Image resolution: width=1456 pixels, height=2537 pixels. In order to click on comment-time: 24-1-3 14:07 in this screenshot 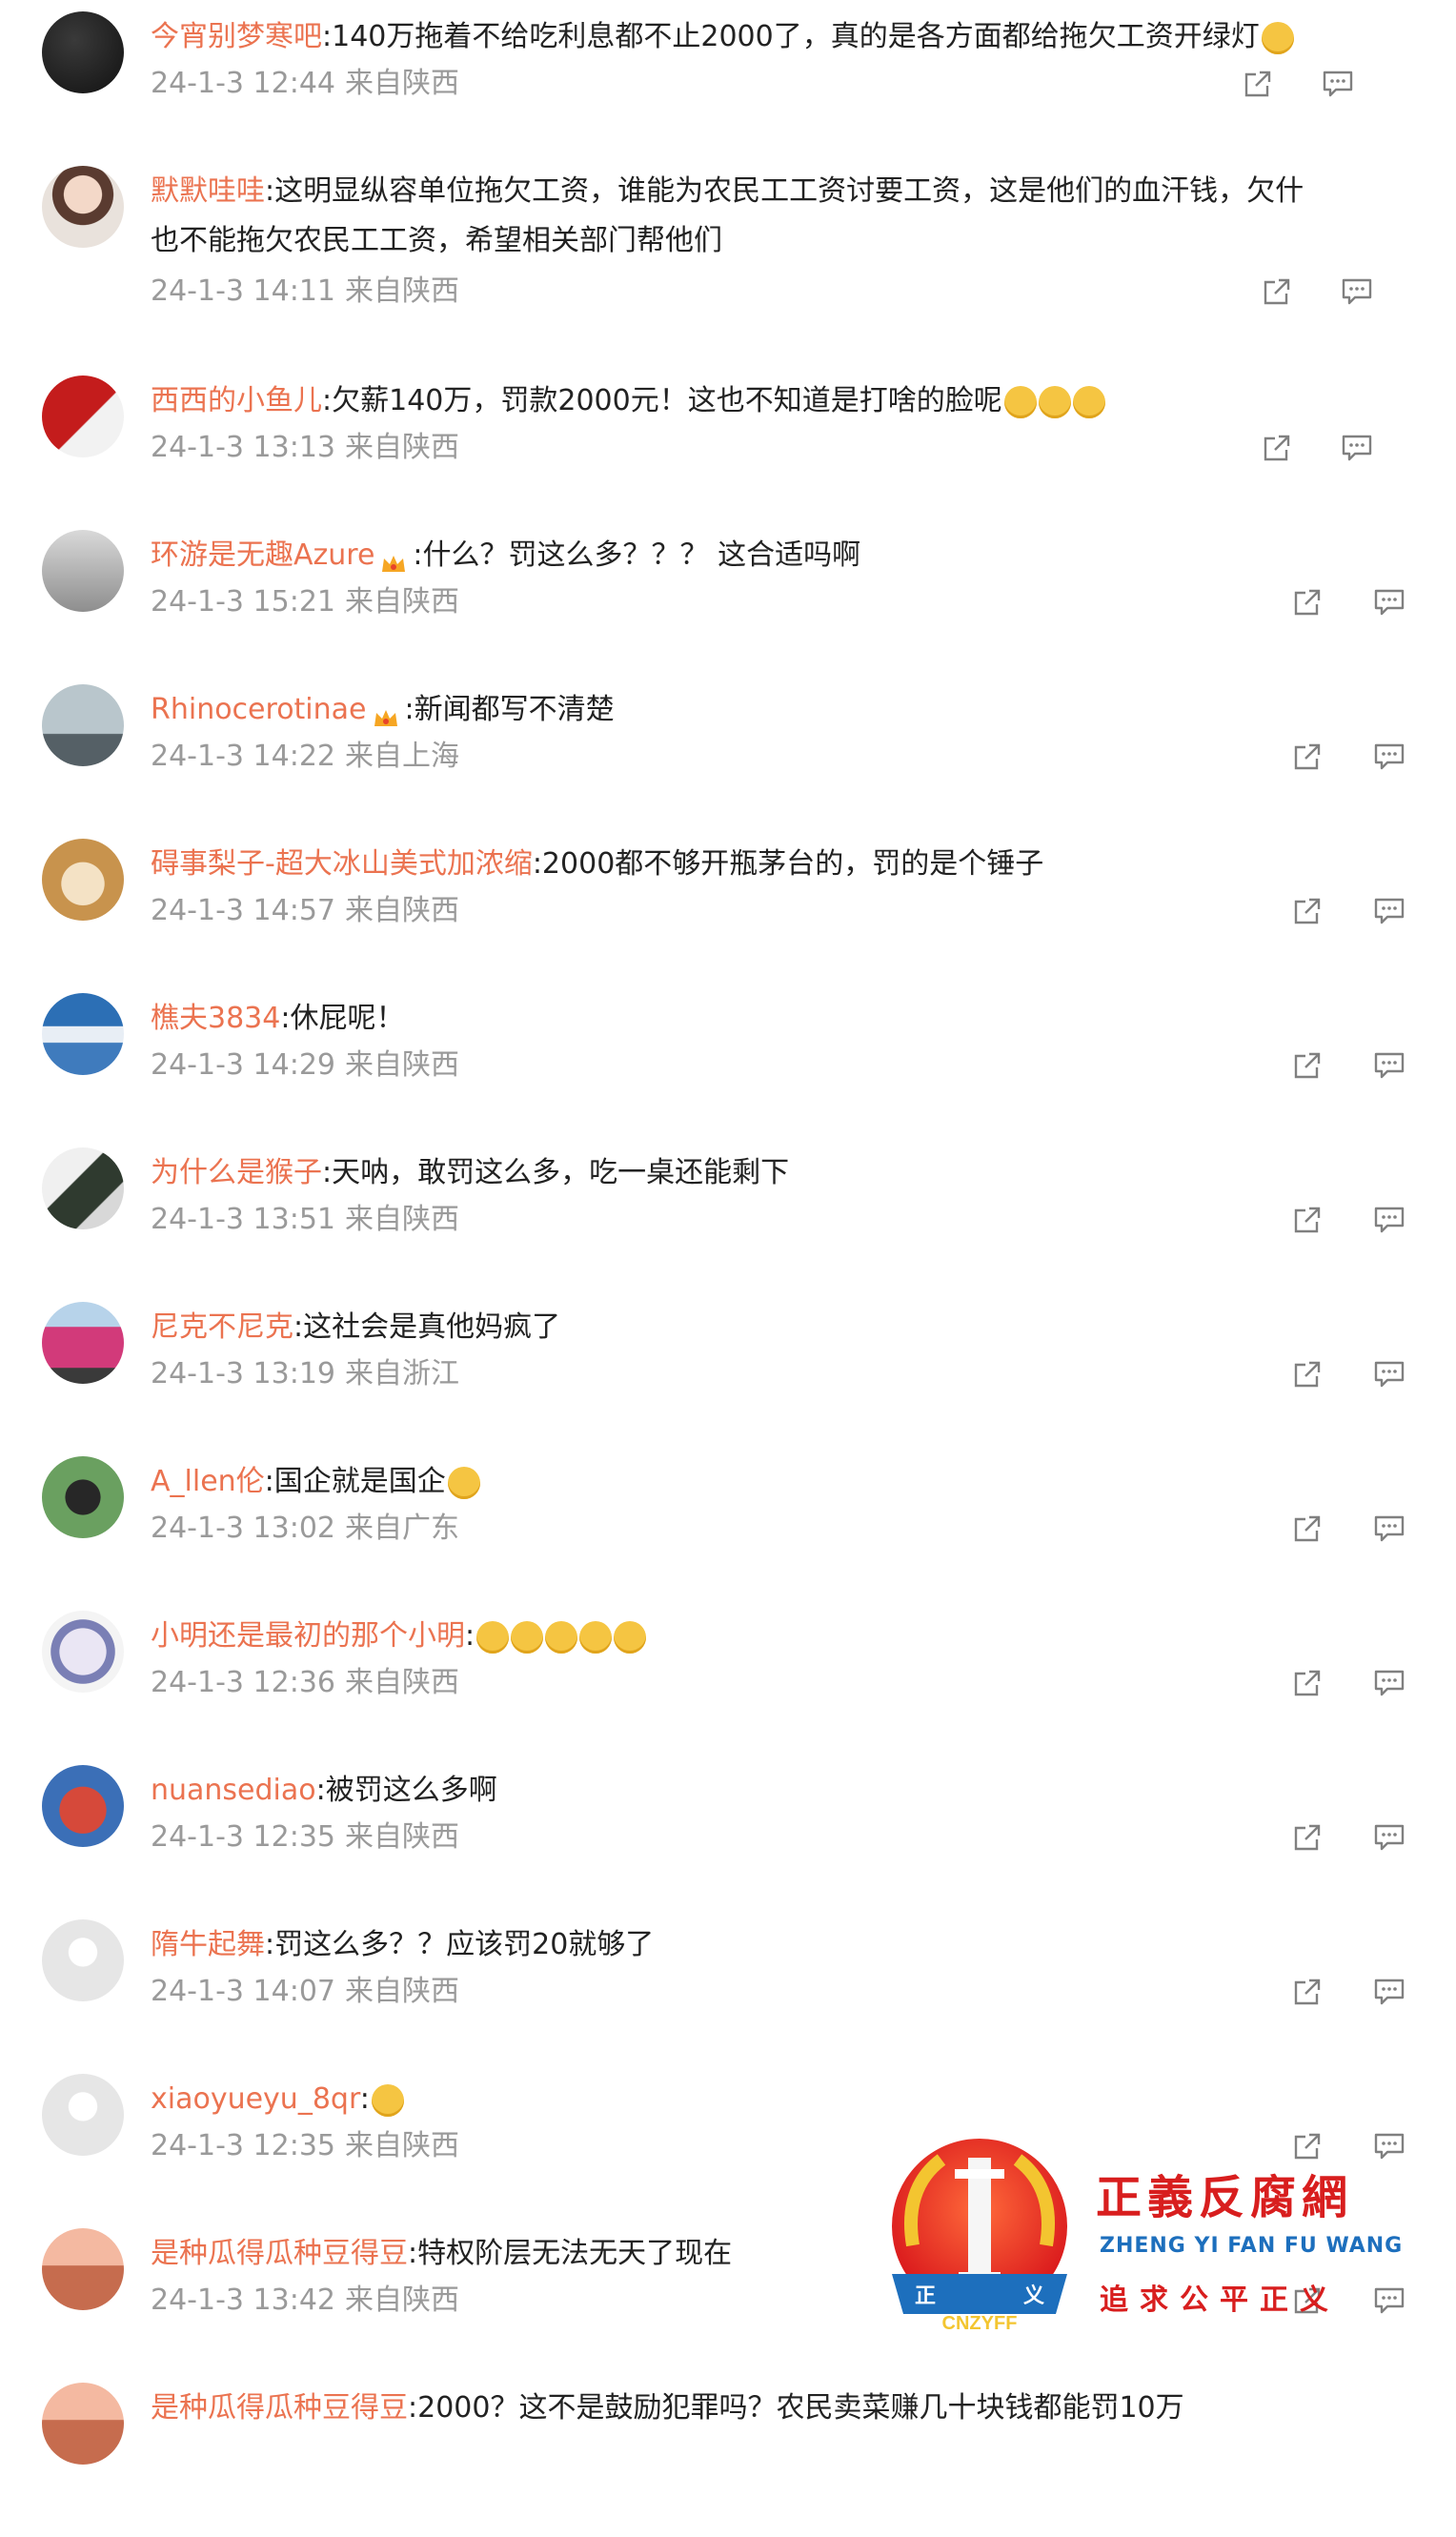, I will do `click(243, 1992)`.